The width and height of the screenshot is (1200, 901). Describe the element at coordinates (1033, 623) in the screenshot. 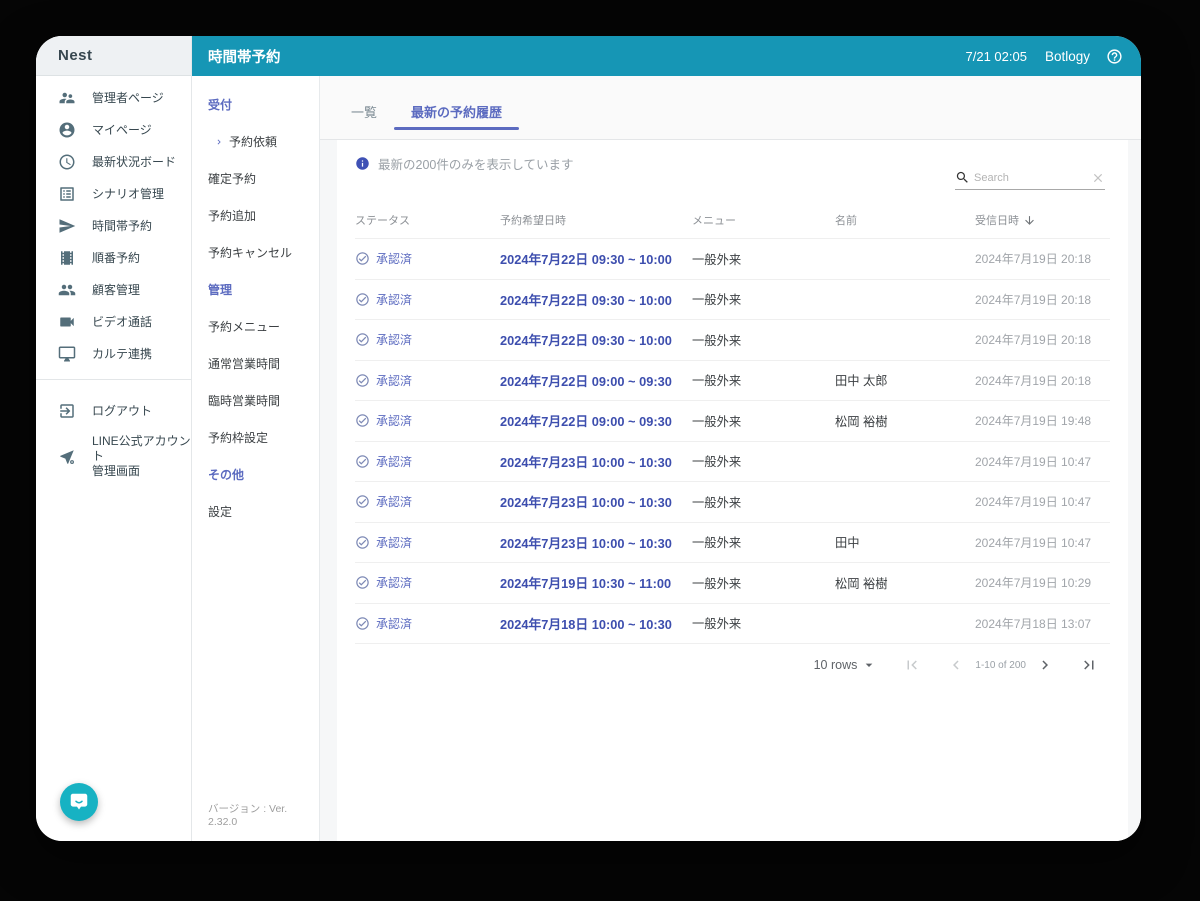

I see `received-cell: 2024年7月18日 13:07` at that location.